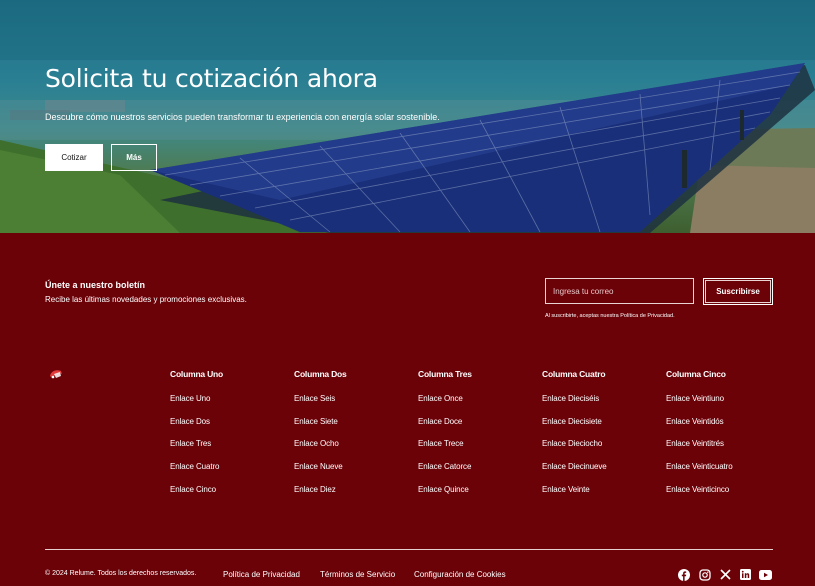 The image size is (815, 586). I want to click on footer-link: Enlace Cuatro, so click(196, 473).